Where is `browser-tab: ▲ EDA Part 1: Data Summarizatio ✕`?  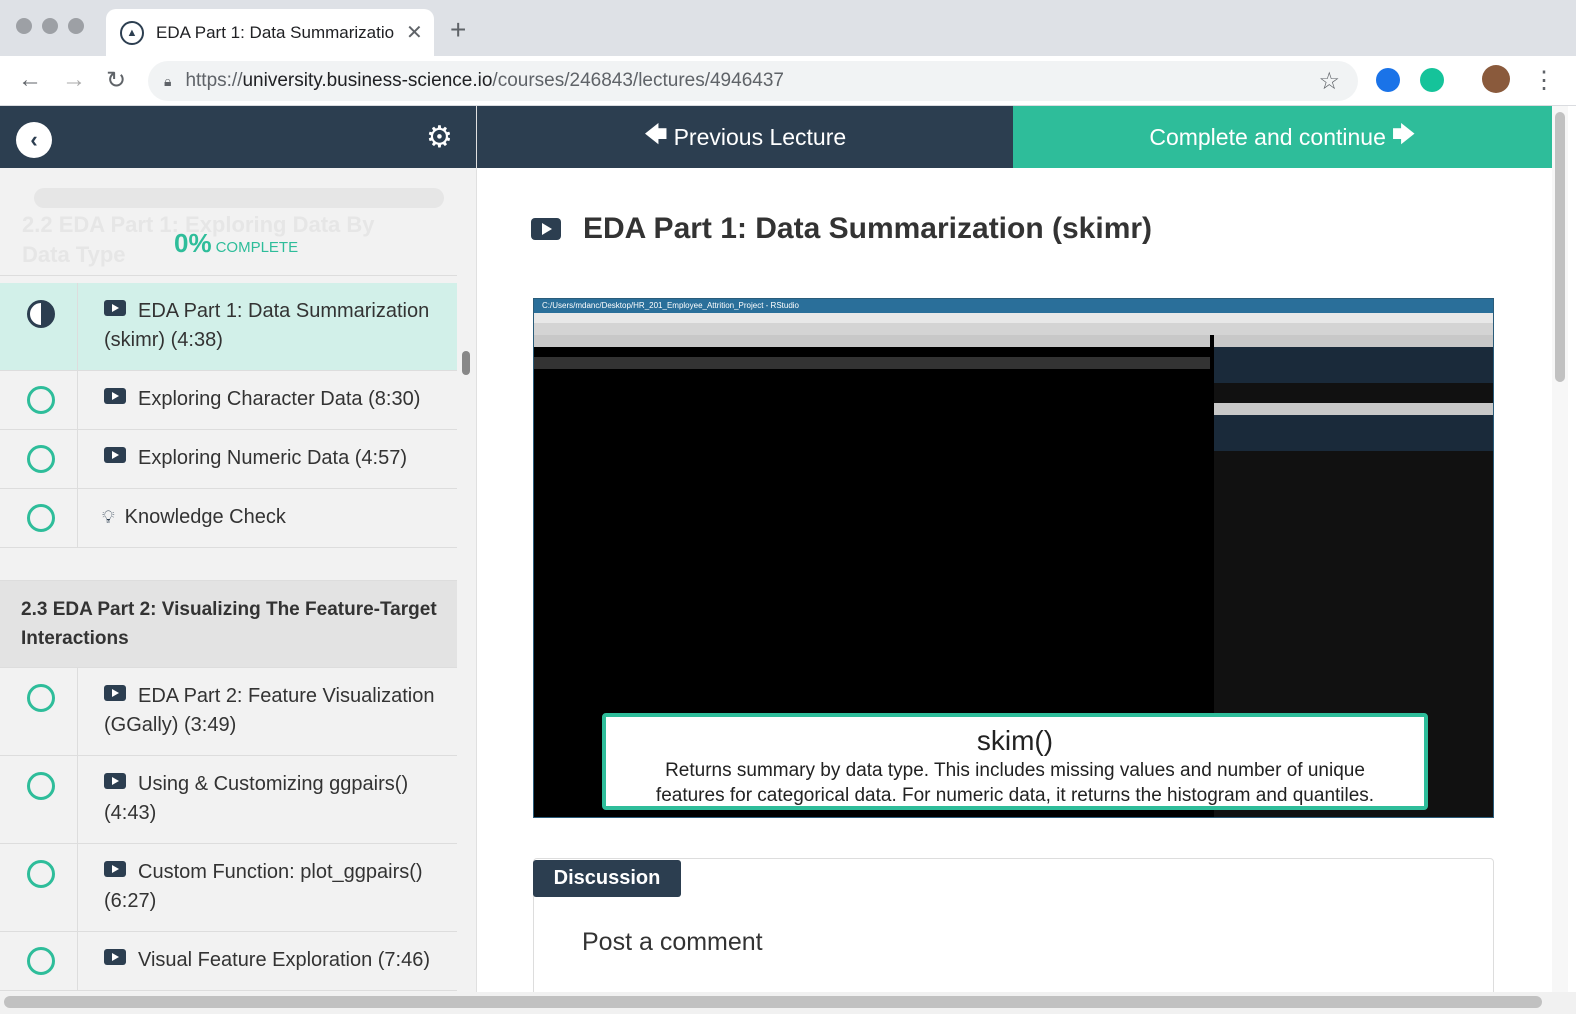 browser-tab: ▲ EDA Part 1: Data Summarizatio ✕ is located at coordinates (270, 32).